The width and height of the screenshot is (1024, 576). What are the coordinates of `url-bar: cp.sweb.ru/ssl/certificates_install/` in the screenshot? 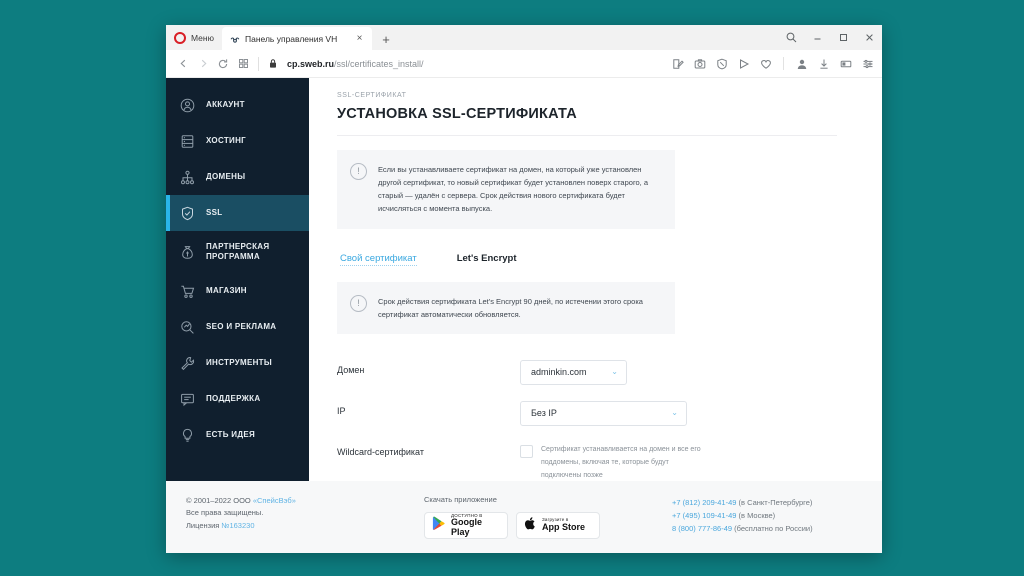 It's located at (479, 64).